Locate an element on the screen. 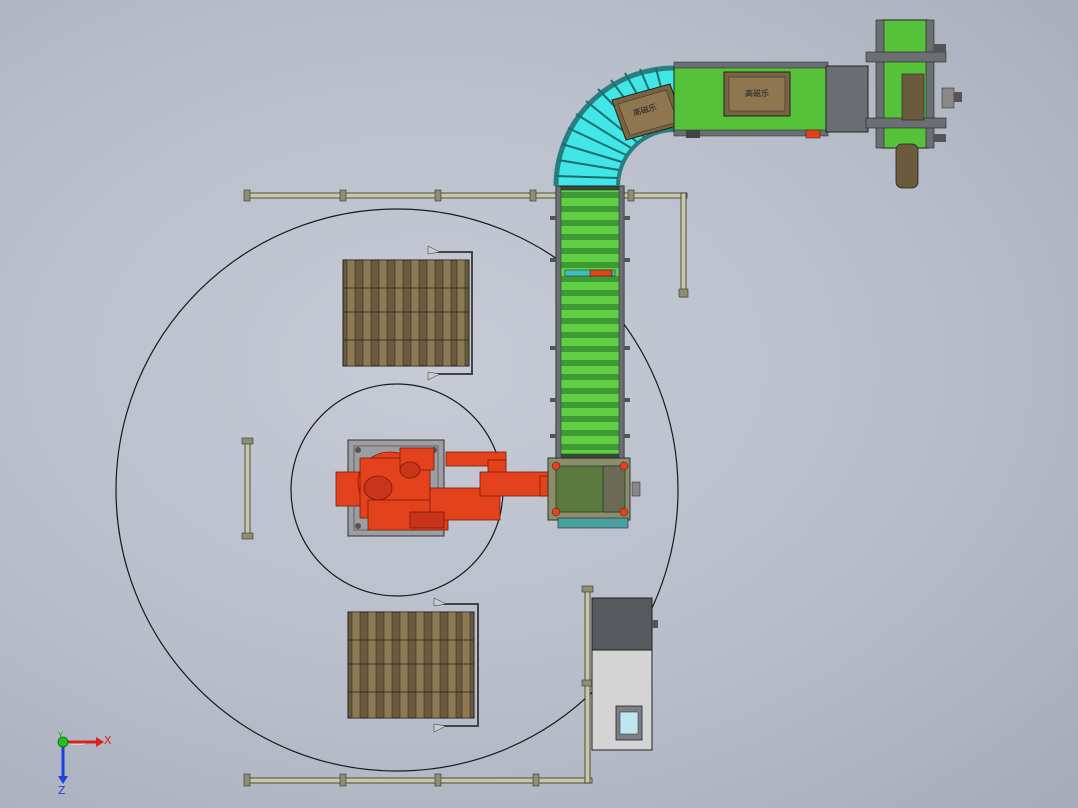  axis-x-label: X is located at coordinates (108, 740).